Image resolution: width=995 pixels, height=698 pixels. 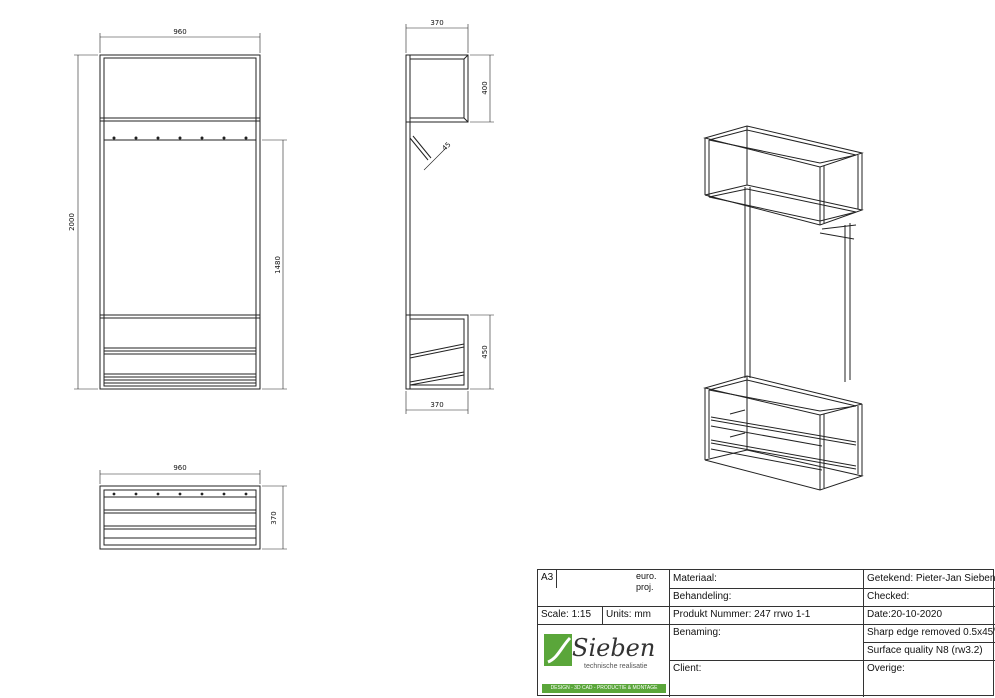 What do you see at coordinates (646, 576) in the screenshot?
I see `projection-line1: euro.` at bounding box center [646, 576].